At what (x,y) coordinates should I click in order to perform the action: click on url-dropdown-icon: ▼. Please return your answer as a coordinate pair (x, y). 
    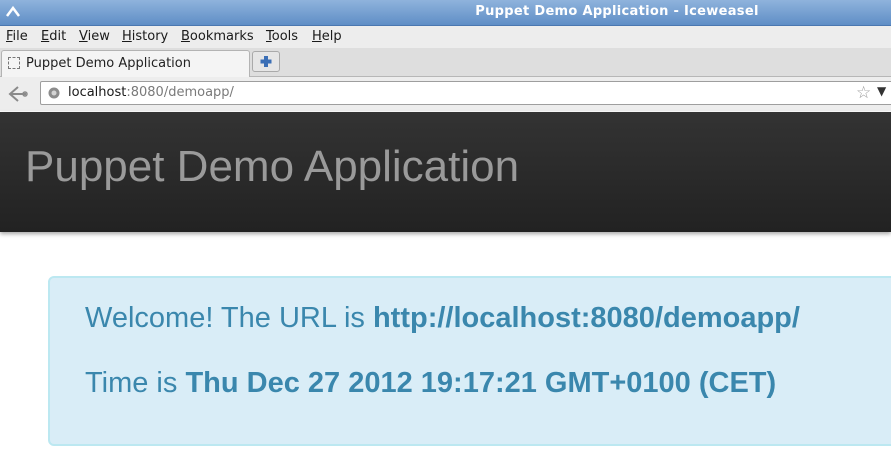
    Looking at the image, I should click on (881, 91).